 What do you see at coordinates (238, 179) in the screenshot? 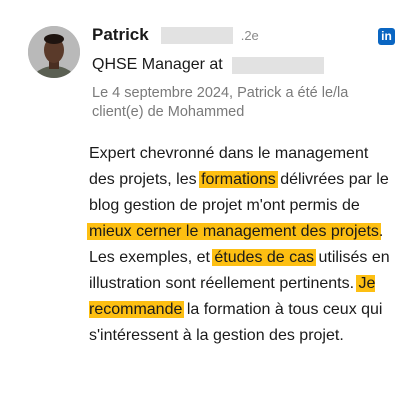
I see `highlight-formations: formations` at bounding box center [238, 179].